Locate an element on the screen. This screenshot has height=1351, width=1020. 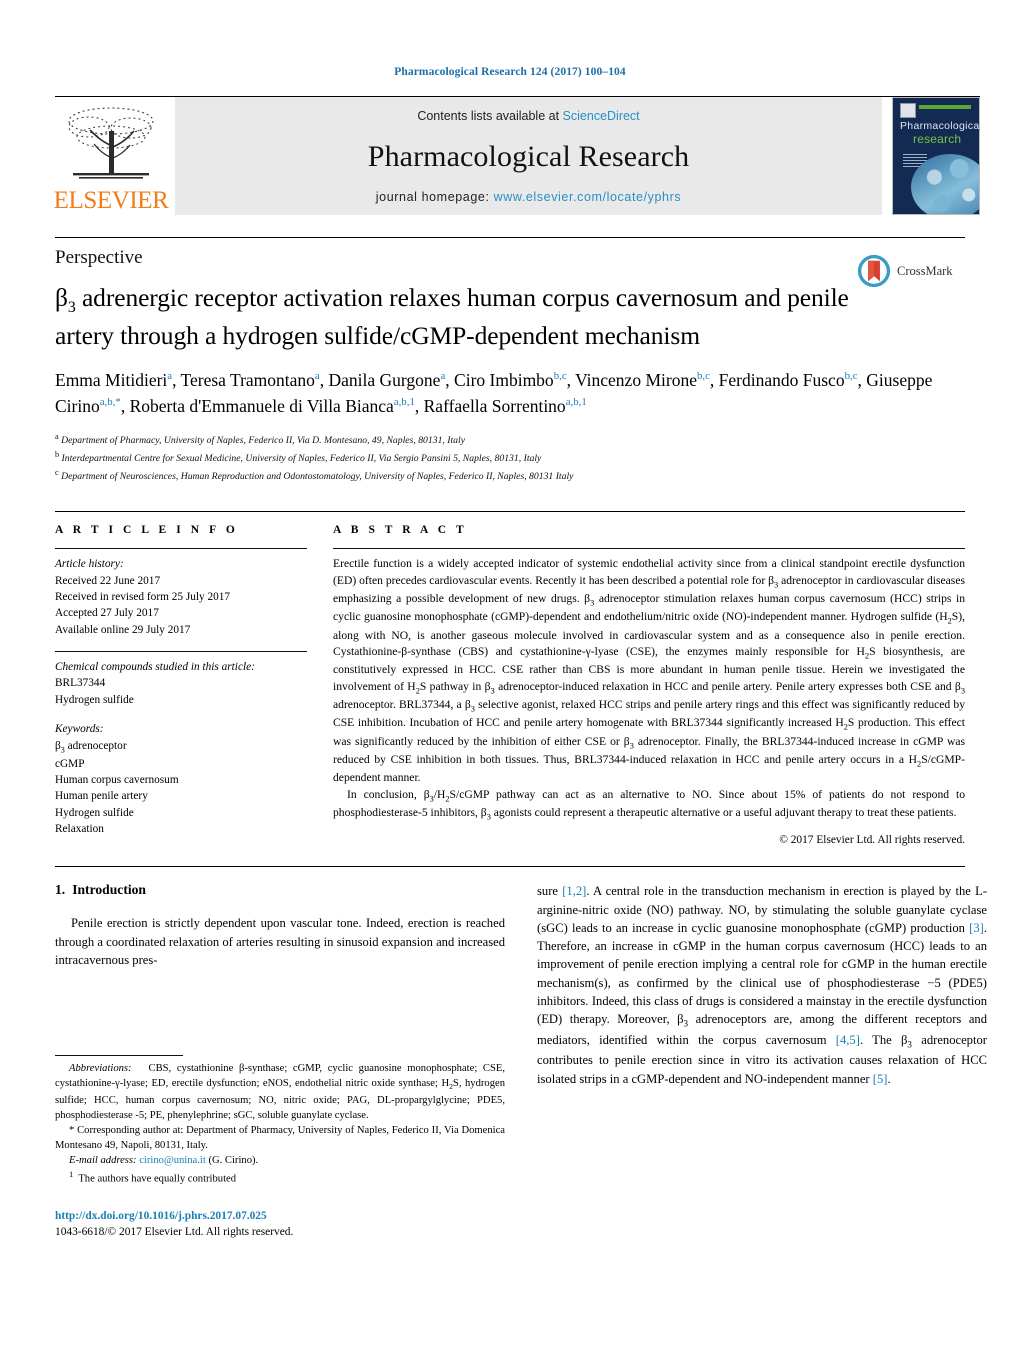
crossmark-badge: CrossMark is located at coordinates (911, 271).